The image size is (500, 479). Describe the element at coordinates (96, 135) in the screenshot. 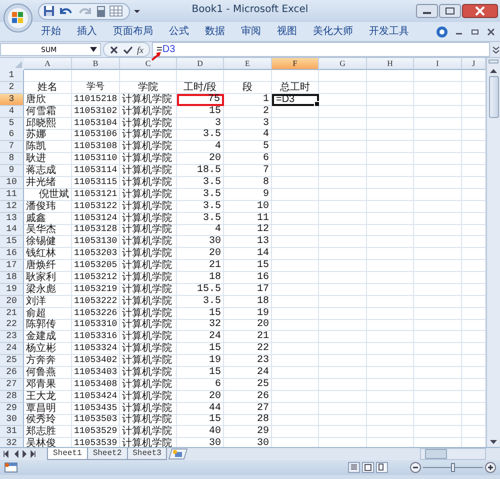

I see `table-cell: 11053106` at that location.